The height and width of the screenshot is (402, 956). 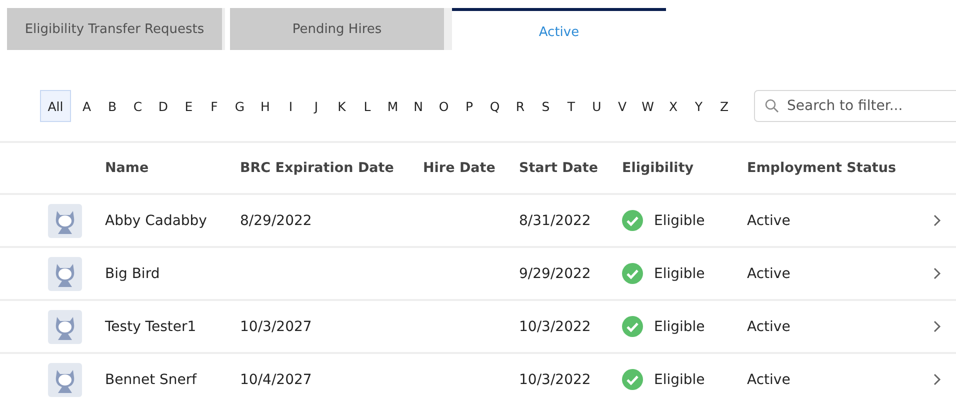 I want to click on letter-filter: R, so click(x=520, y=106).